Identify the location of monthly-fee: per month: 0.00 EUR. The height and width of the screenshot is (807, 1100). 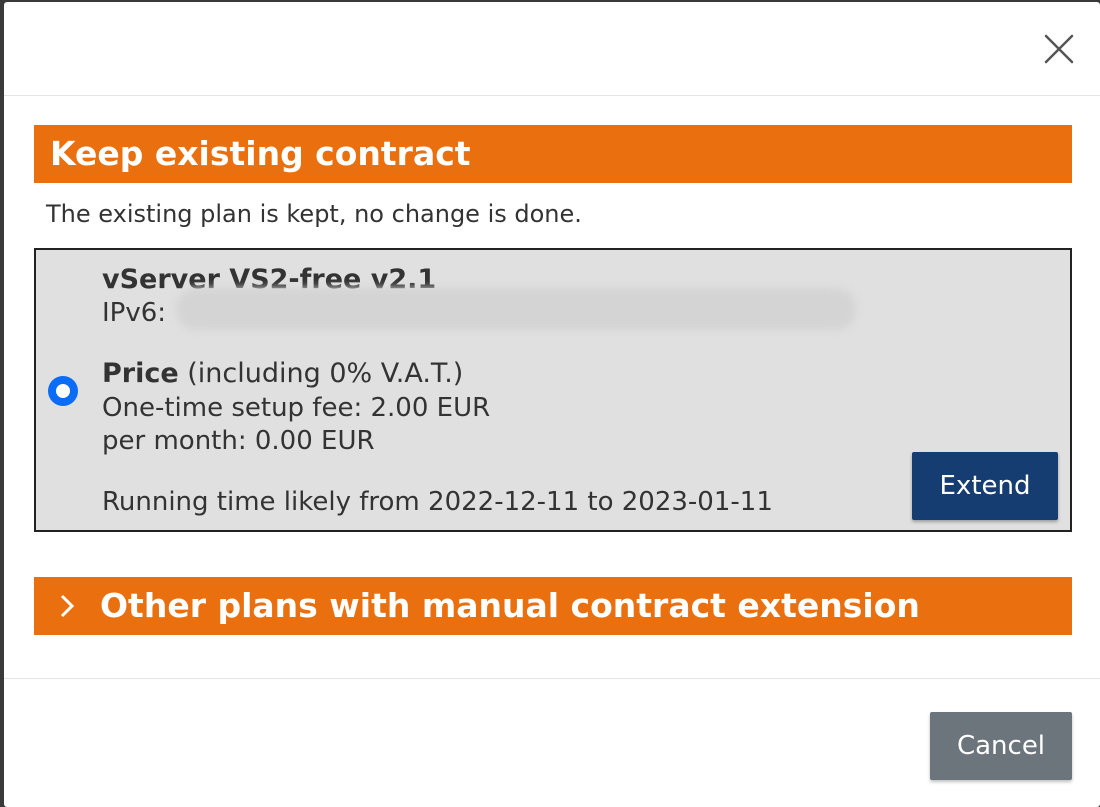
(238, 441).